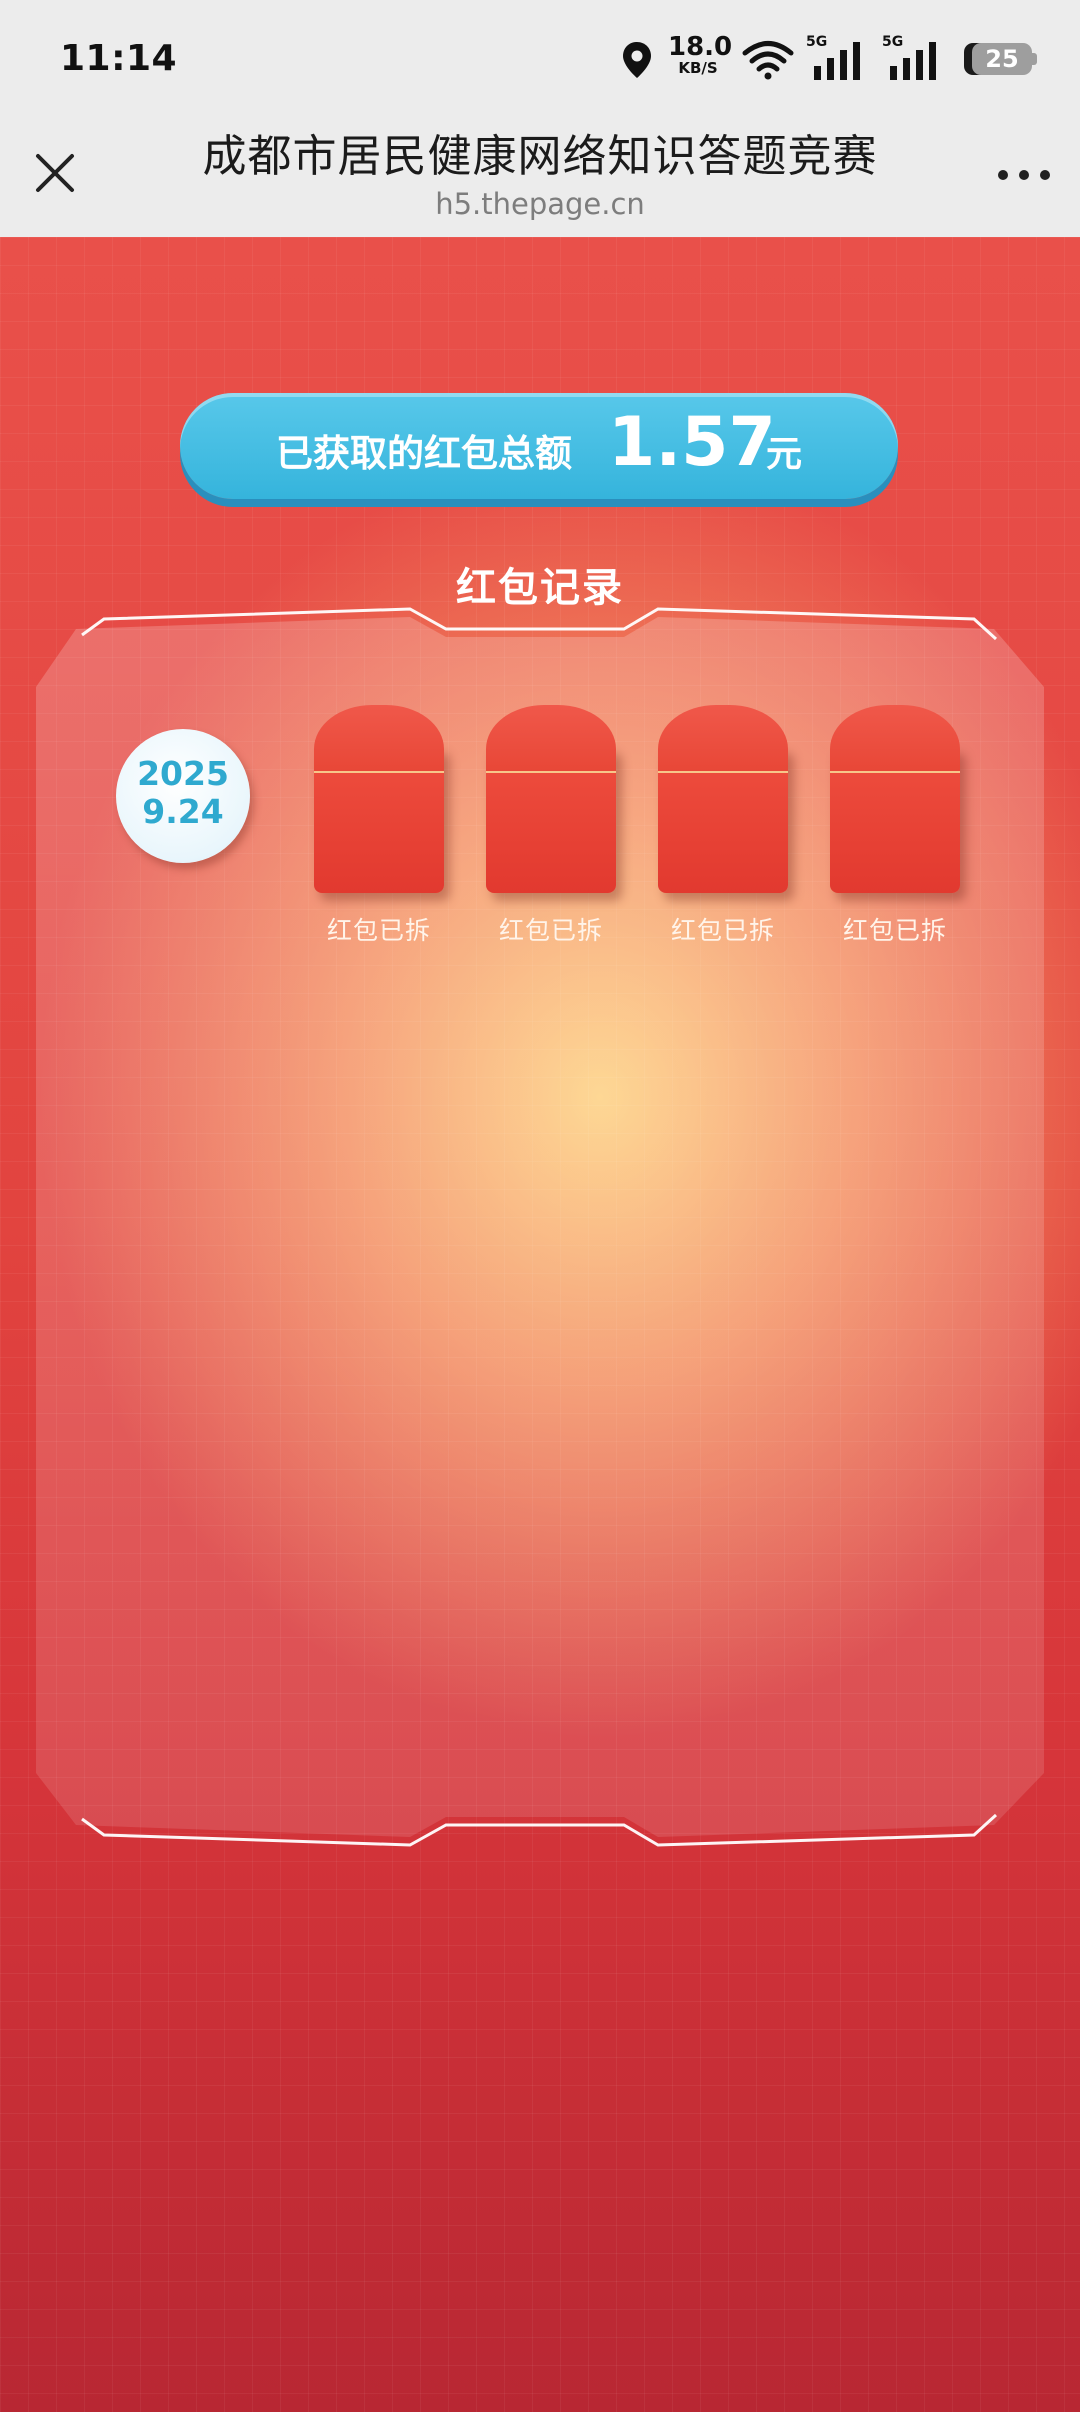  Describe the element at coordinates (551, 825) in the screenshot. I see `red-envelope-2: 红包已拆` at that location.